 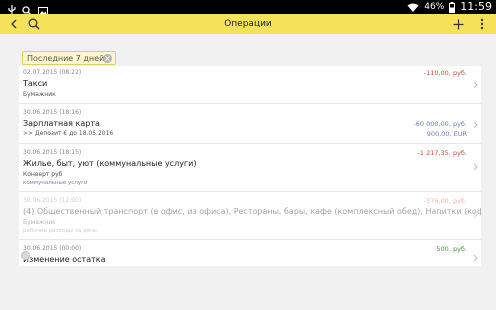 What do you see at coordinates (442, 153) in the screenshot?
I see `operation-amount: -1 217,35, руб.` at bounding box center [442, 153].